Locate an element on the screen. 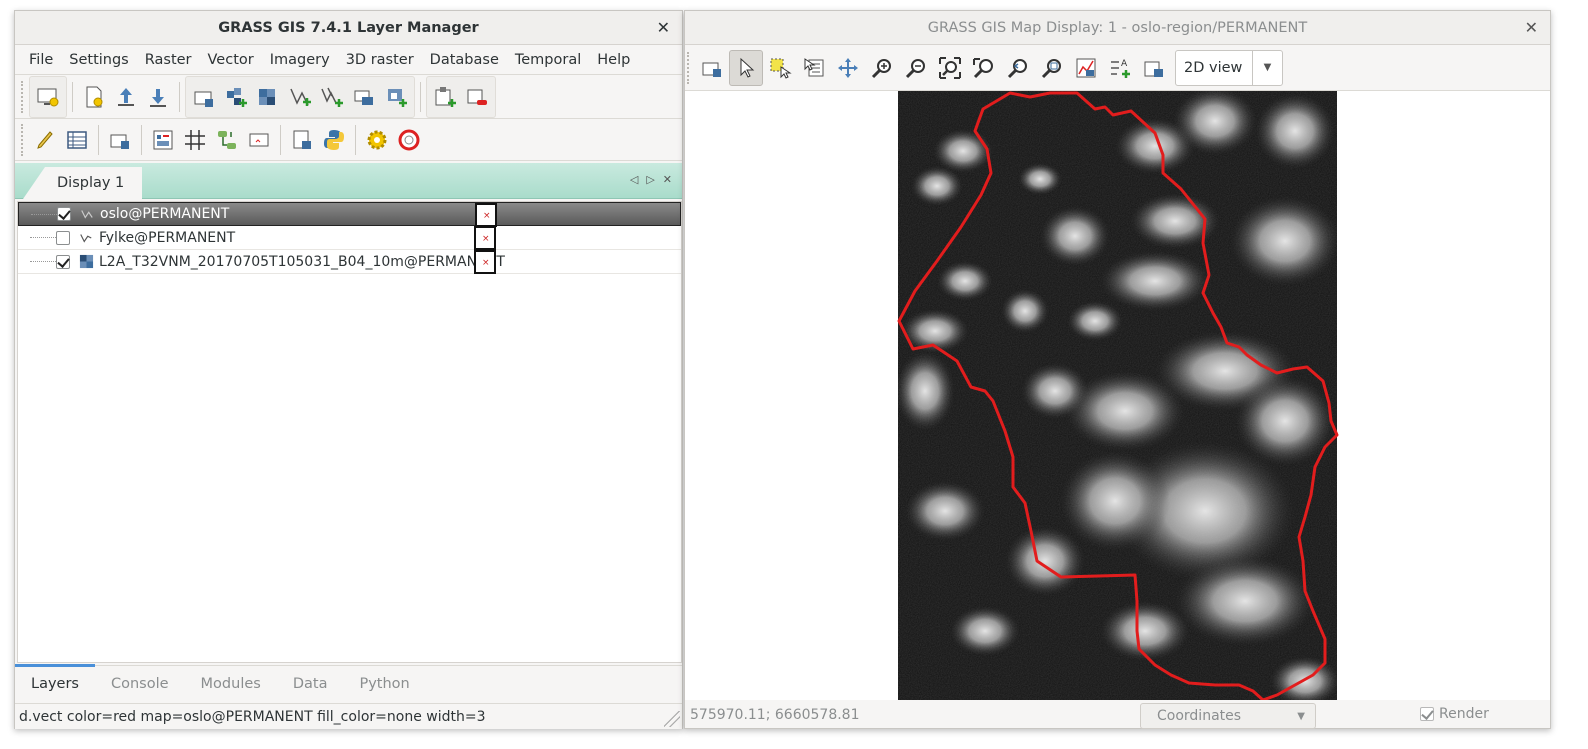 This screenshot has width=1588, height=749. layer-name: oslo@PERMANENT is located at coordinates (165, 214).